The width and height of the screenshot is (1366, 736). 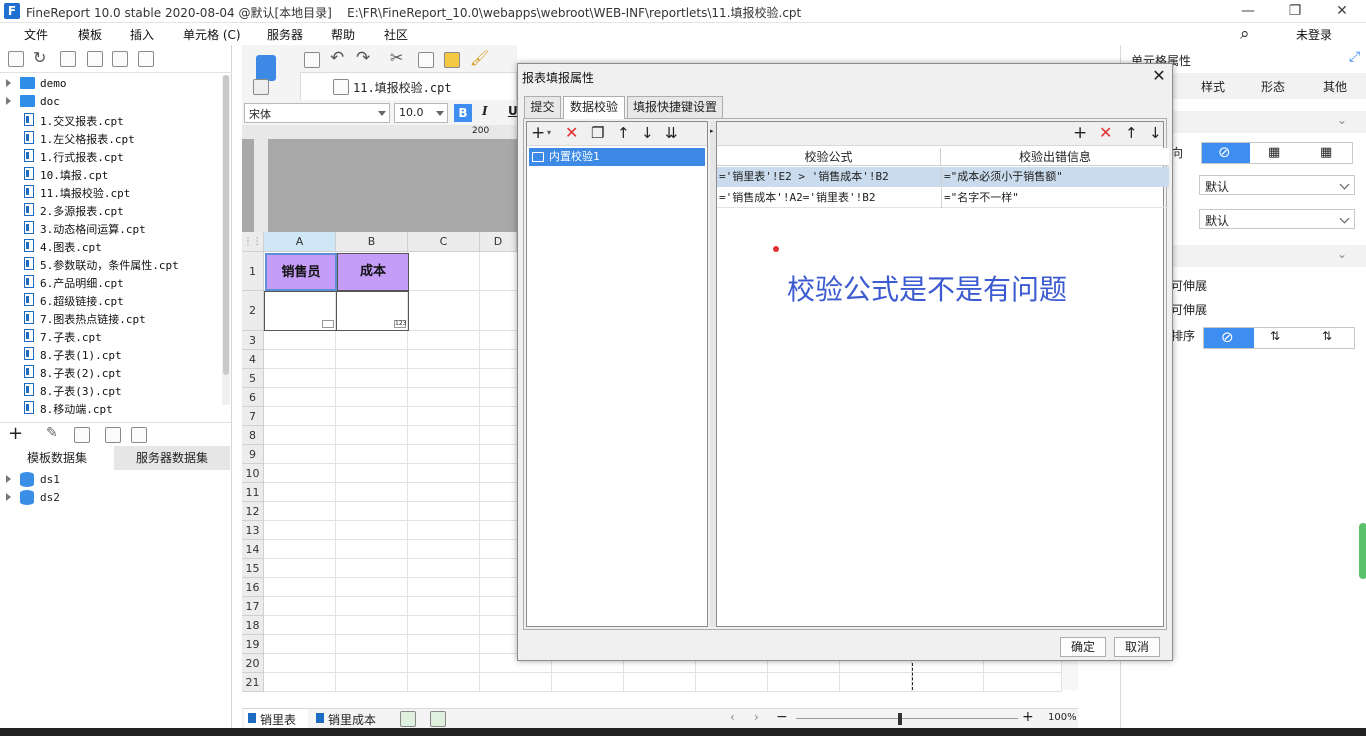 I want to click on tree-file-item: 10.填报.cpt, so click(x=110, y=174).